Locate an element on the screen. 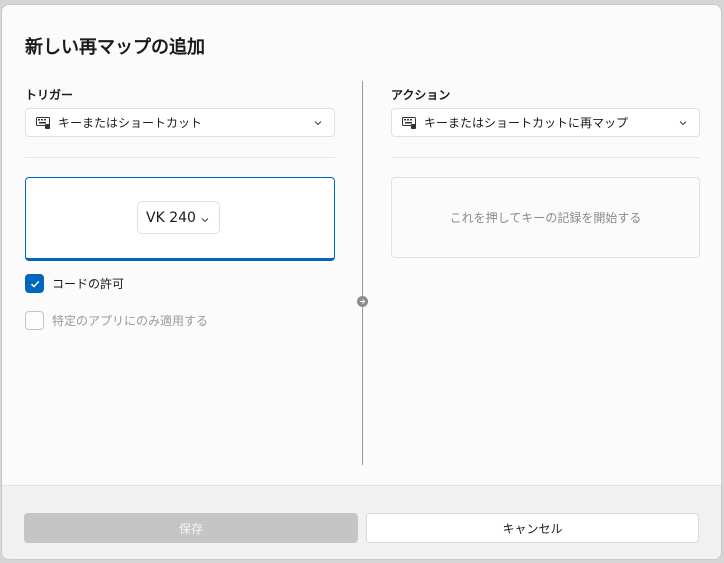  column-separator is located at coordinates (362, 273).